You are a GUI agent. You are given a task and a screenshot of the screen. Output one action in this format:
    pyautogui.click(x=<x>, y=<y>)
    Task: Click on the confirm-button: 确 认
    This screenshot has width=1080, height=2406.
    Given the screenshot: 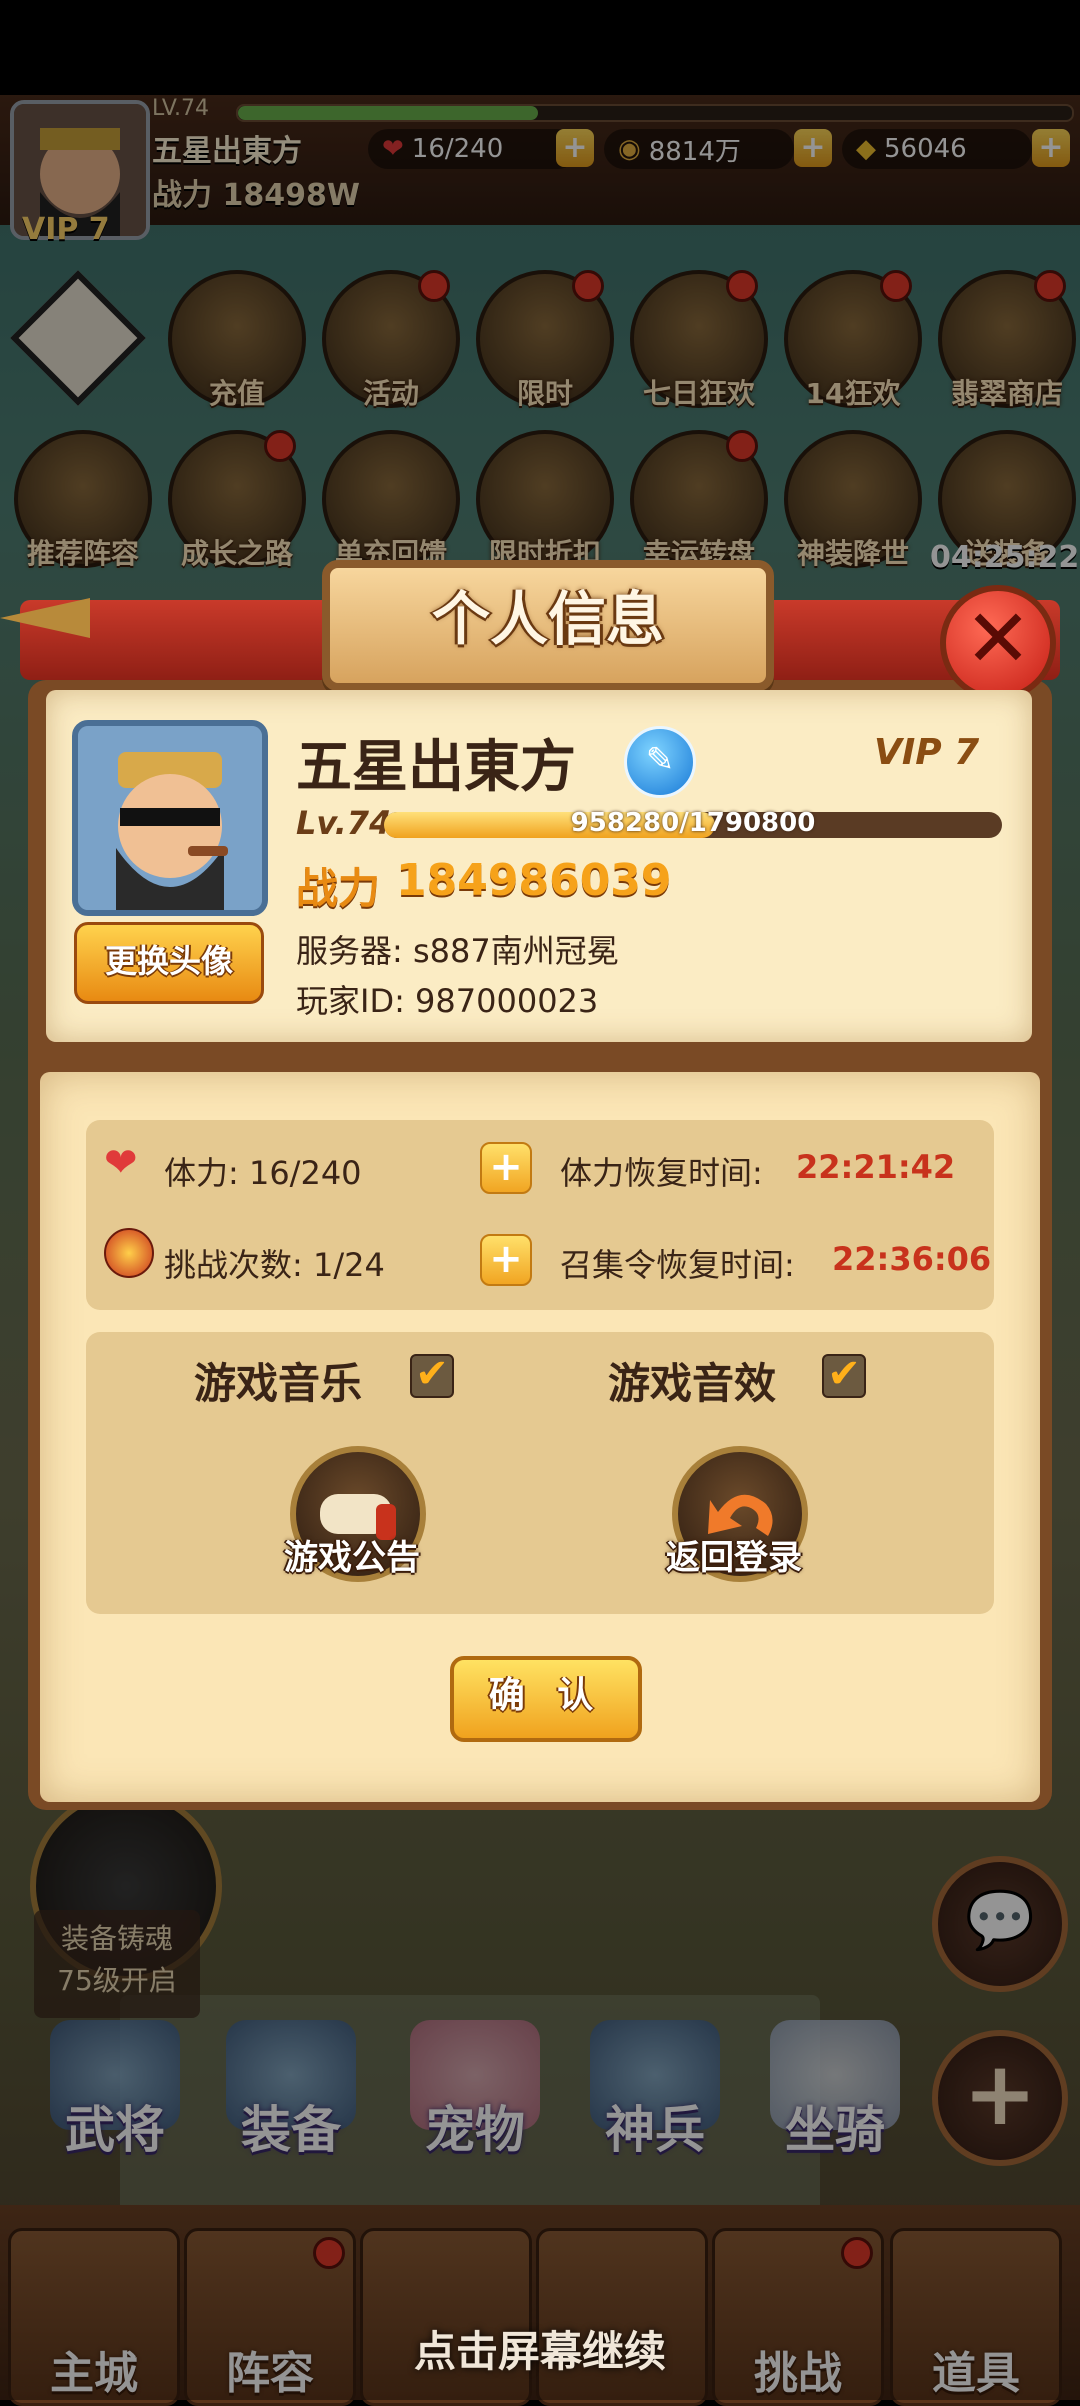 What is the action you would take?
    pyautogui.click(x=546, y=1699)
    